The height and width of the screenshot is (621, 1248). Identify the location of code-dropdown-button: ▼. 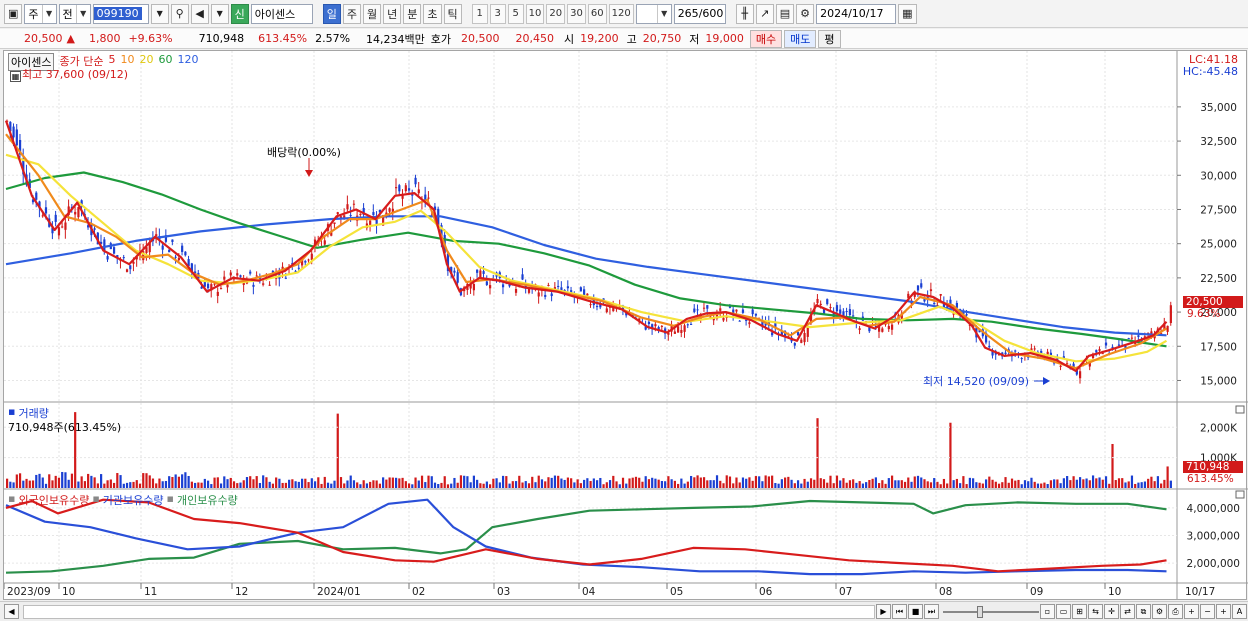
(159, 13).